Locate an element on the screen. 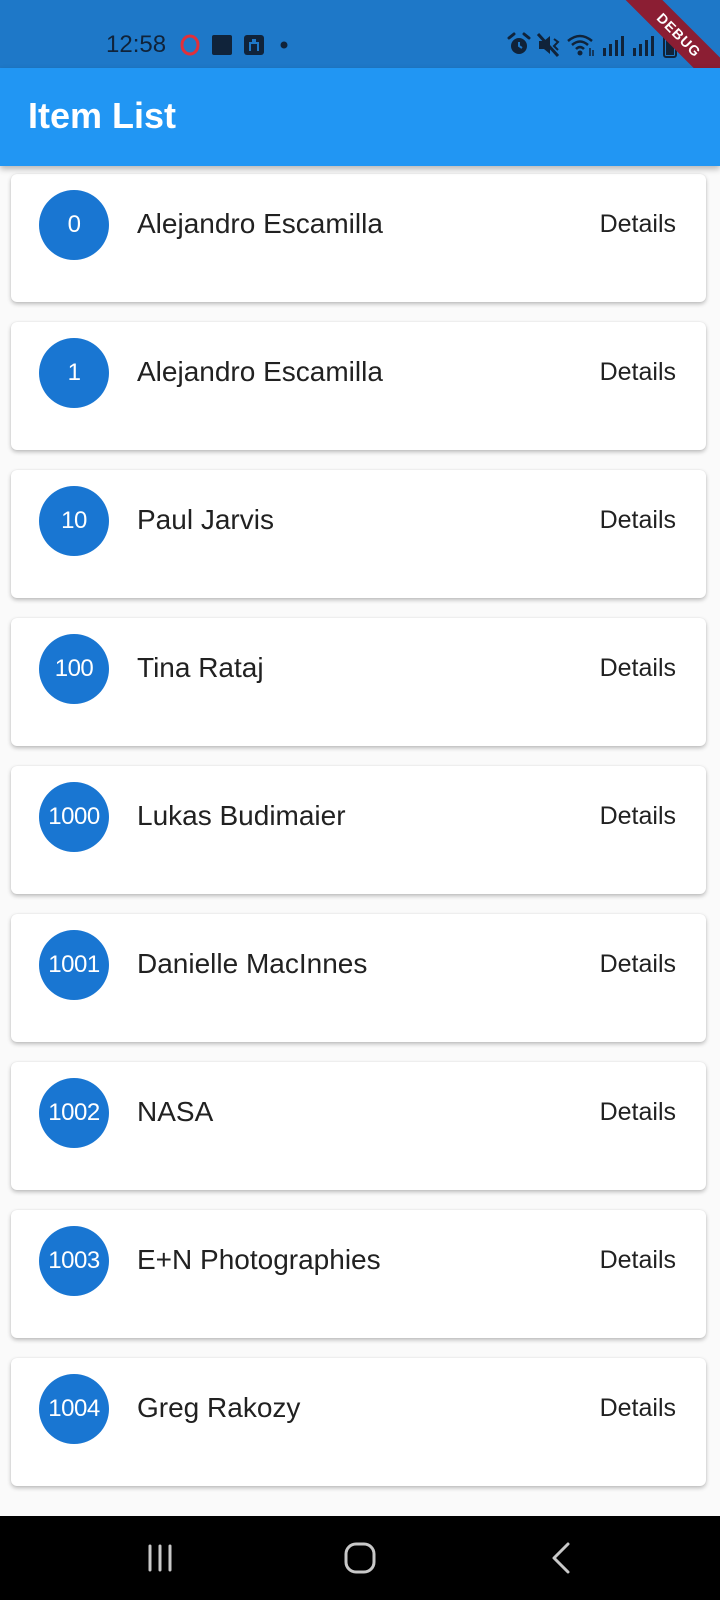  list-item: 1002 NASA Details is located at coordinates (358, 1126).